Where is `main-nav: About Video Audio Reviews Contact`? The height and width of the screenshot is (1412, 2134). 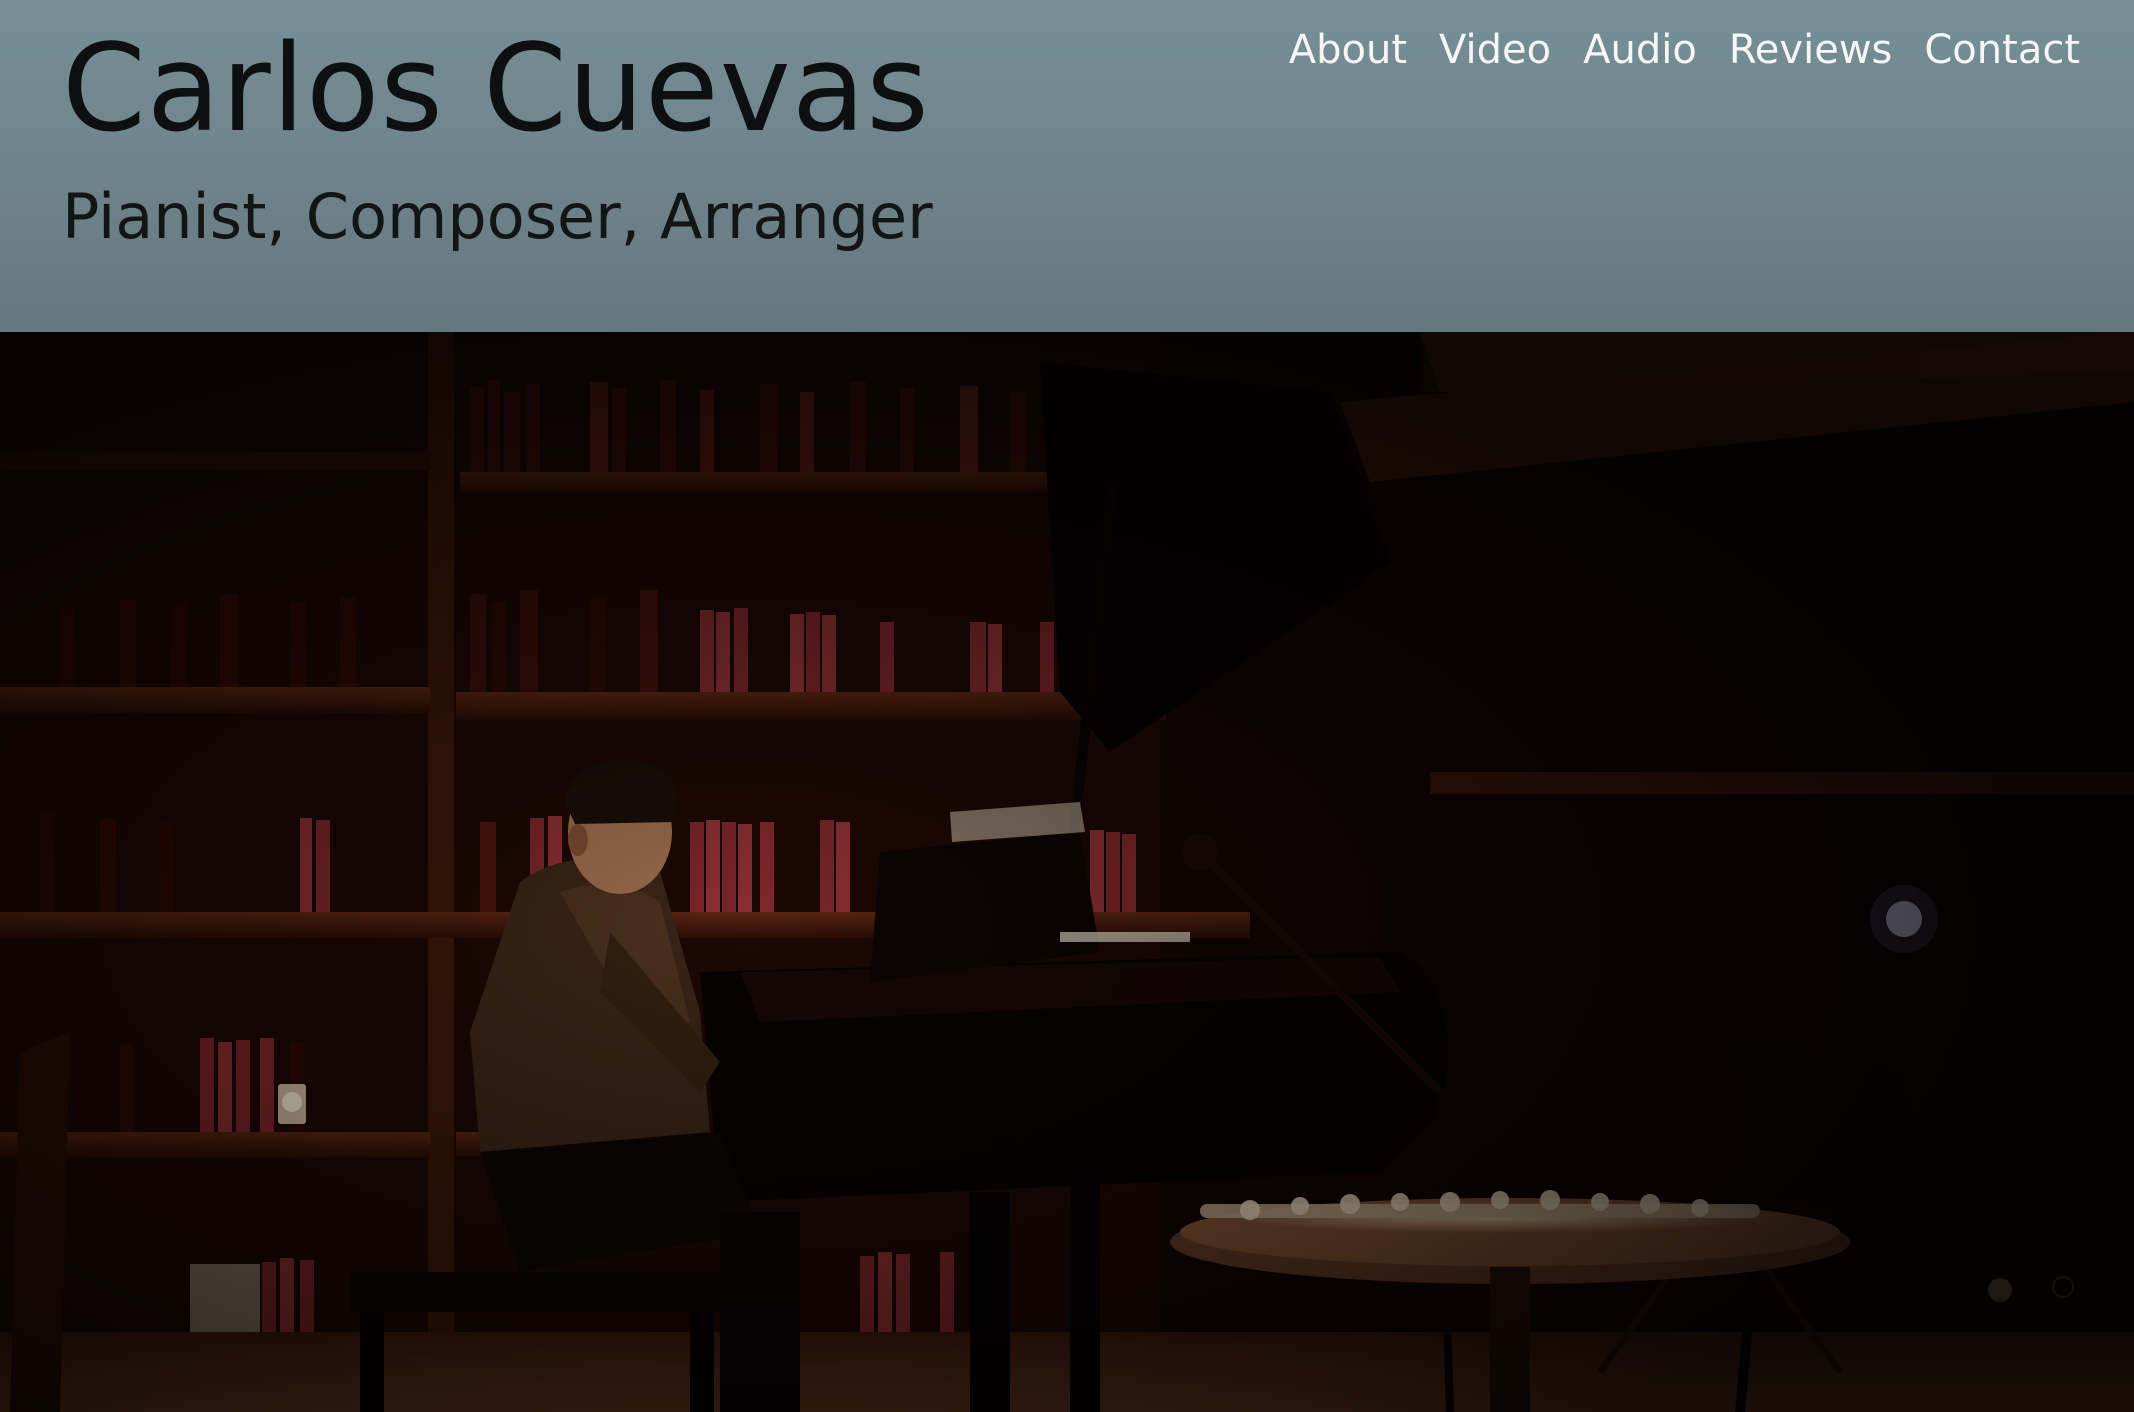
main-nav: About Video Audio Reviews Contact is located at coordinates (1684, 50).